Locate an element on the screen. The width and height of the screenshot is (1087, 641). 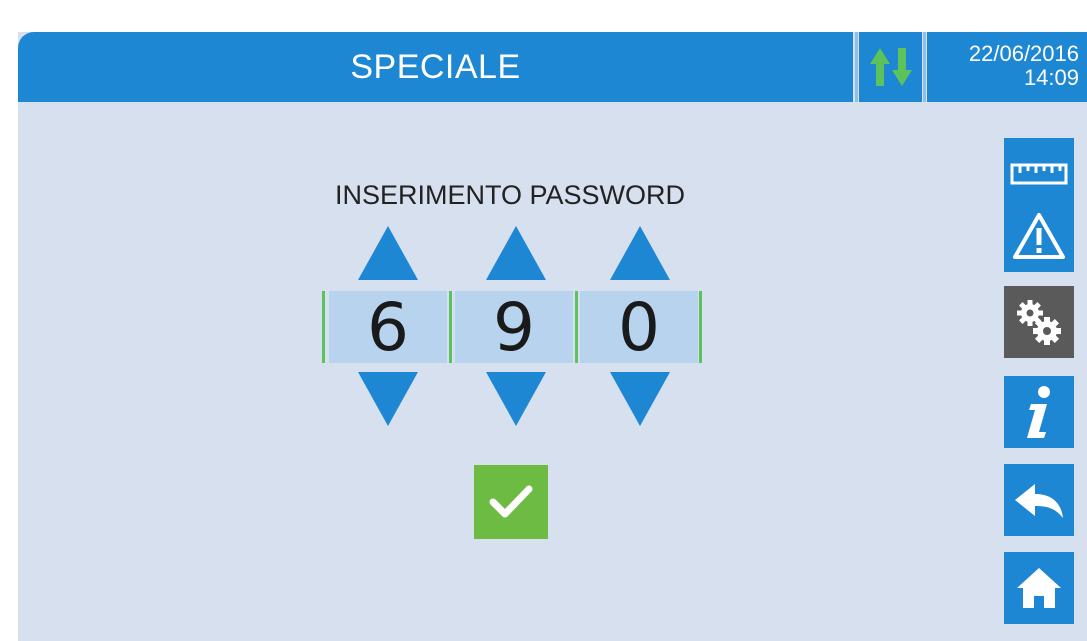
digit-1-value: 6 is located at coordinates (388, 327).